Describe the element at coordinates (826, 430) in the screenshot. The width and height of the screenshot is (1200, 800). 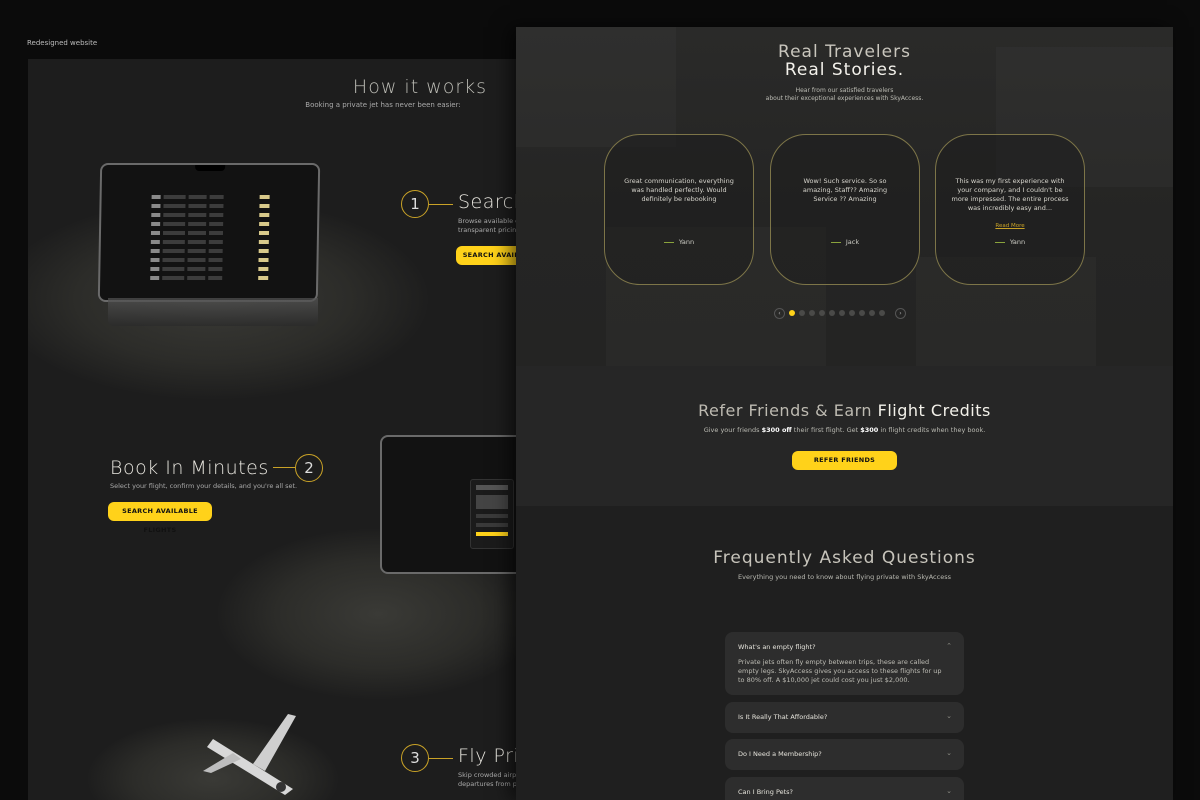
I see `refer-desc-part: their first flight. Get` at that location.